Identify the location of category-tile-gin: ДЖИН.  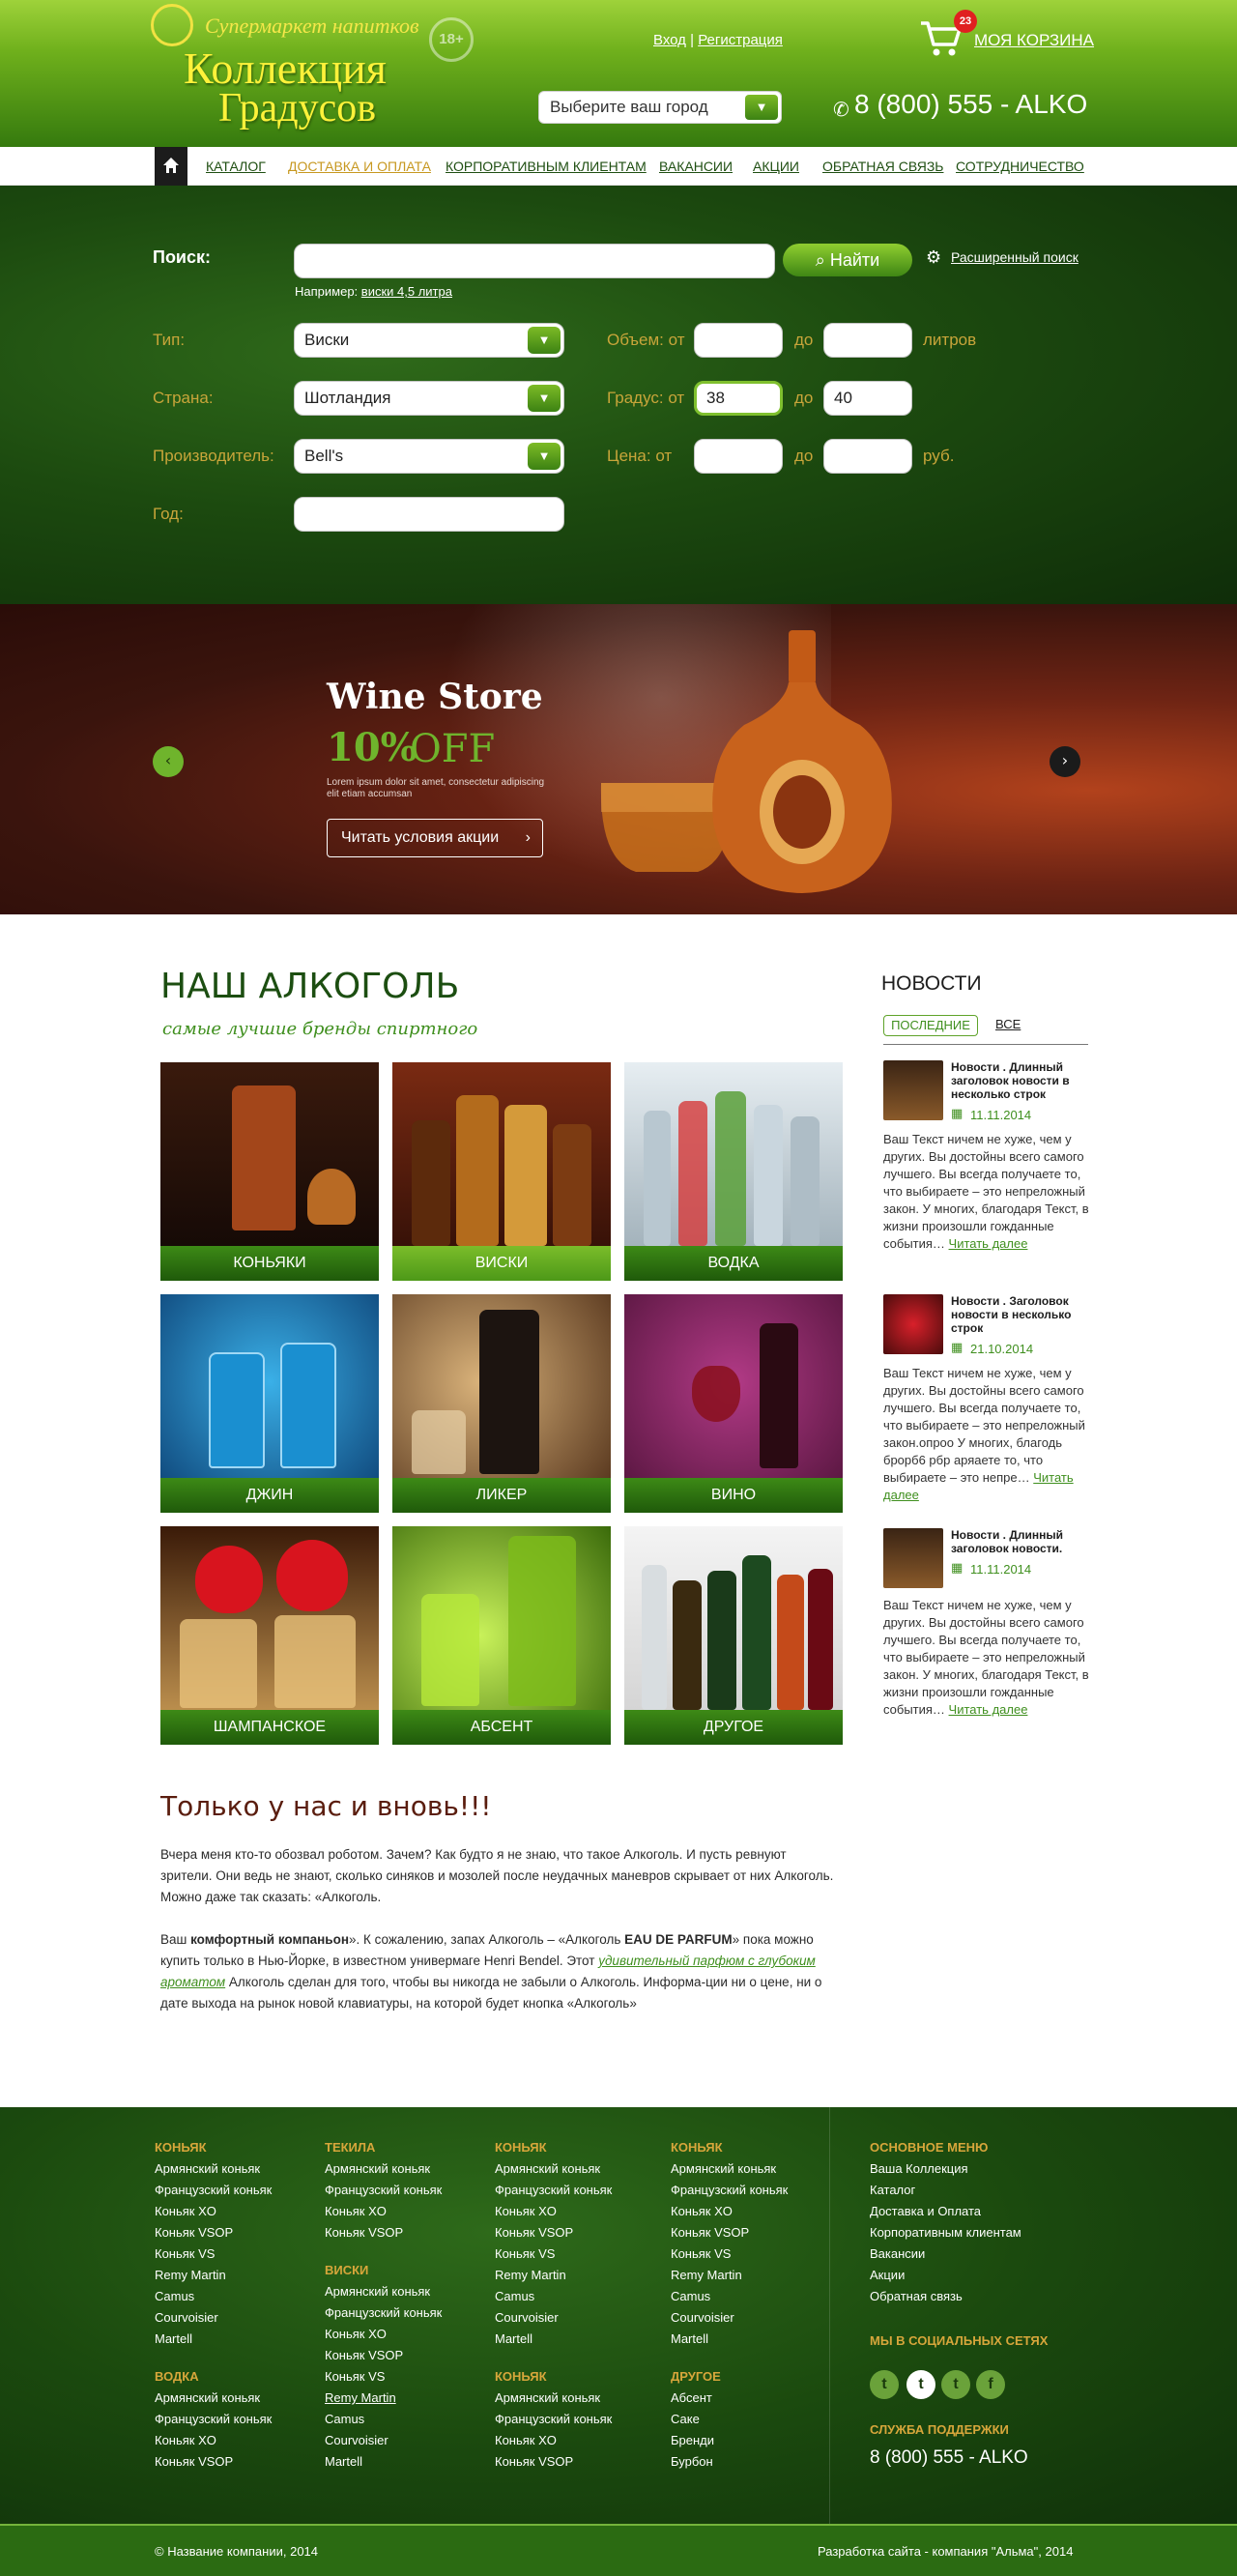
(269, 1403).